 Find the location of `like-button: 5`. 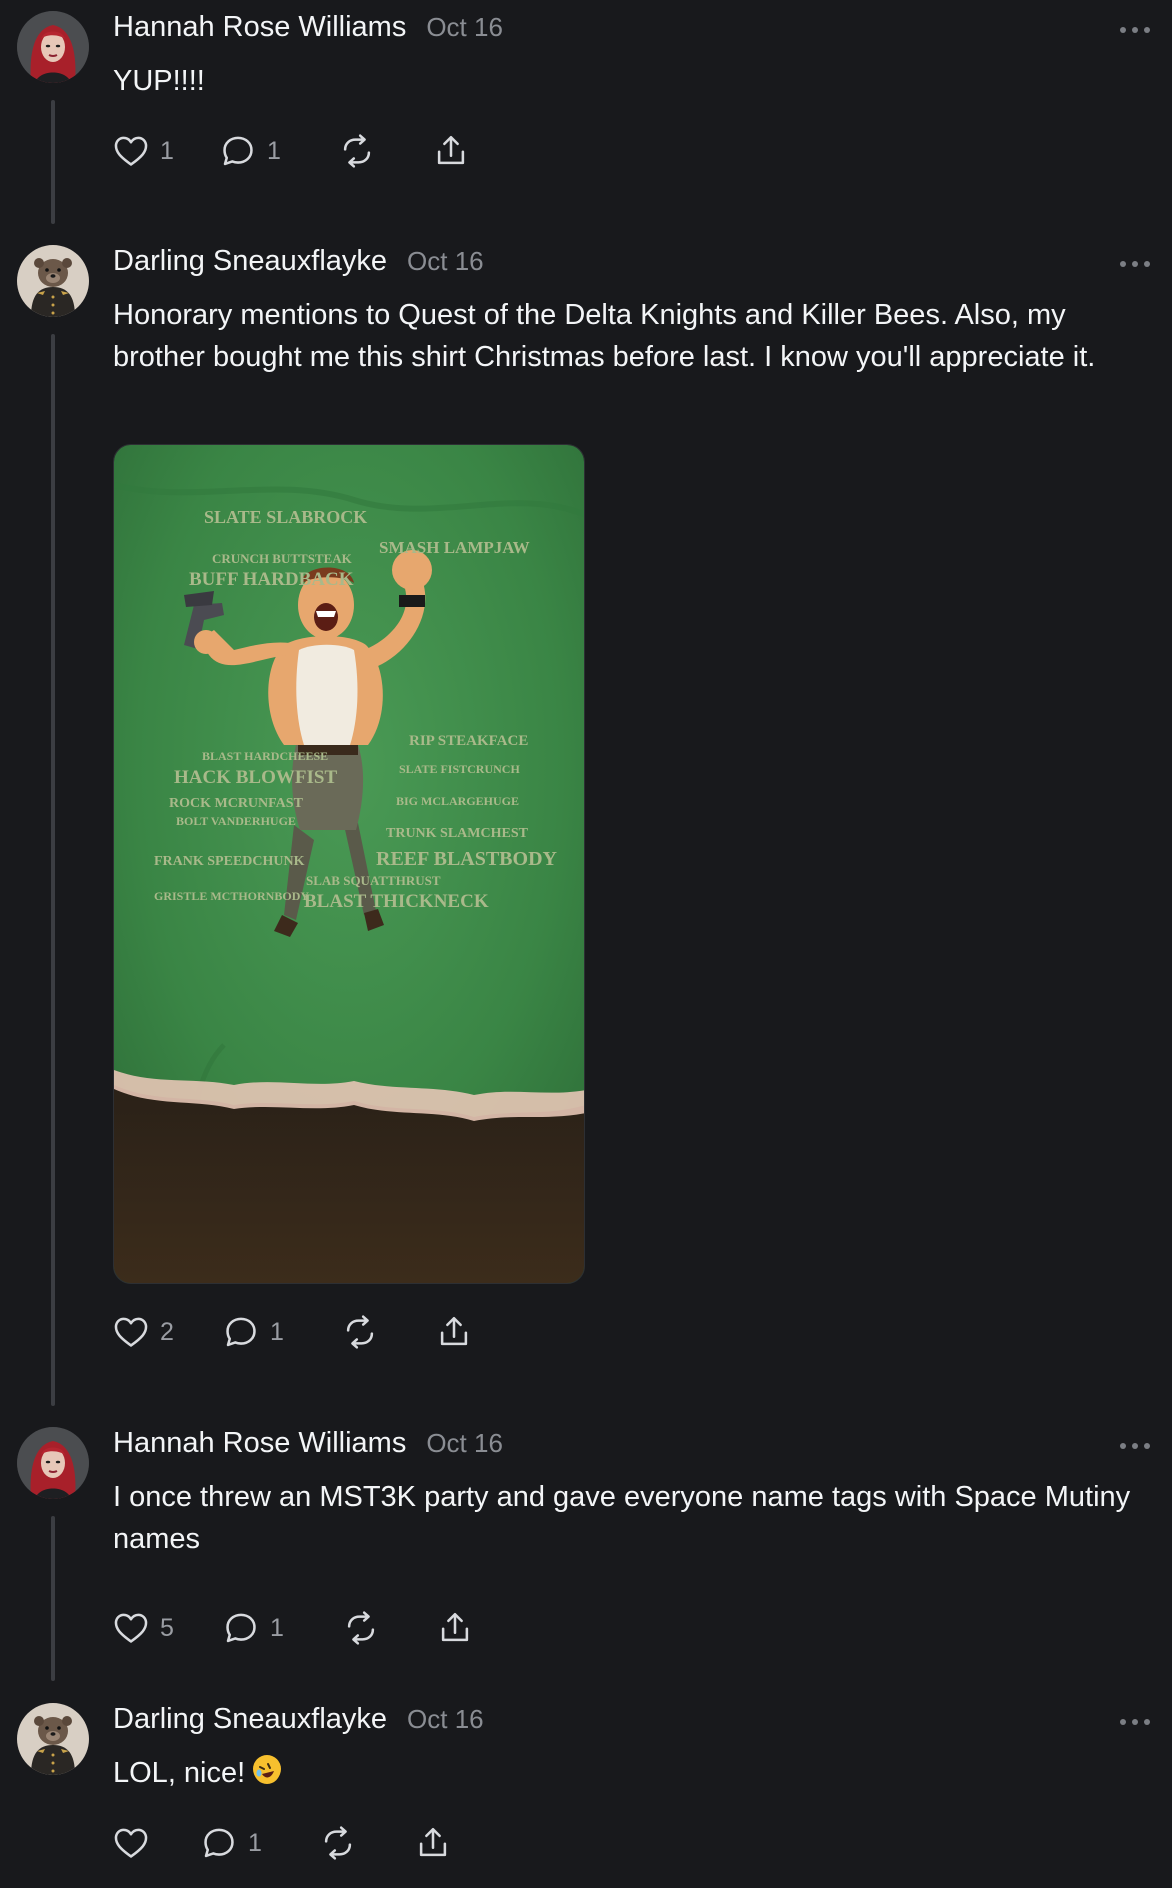

like-button: 5 is located at coordinates (143, 1628).